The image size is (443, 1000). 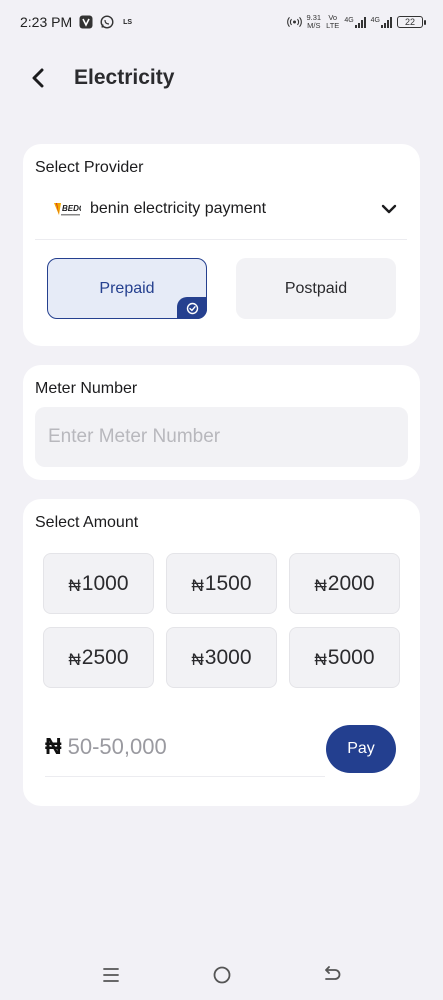 What do you see at coordinates (389, 209) in the screenshot?
I see `chevron-down-icon` at bounding box center [389, 209].